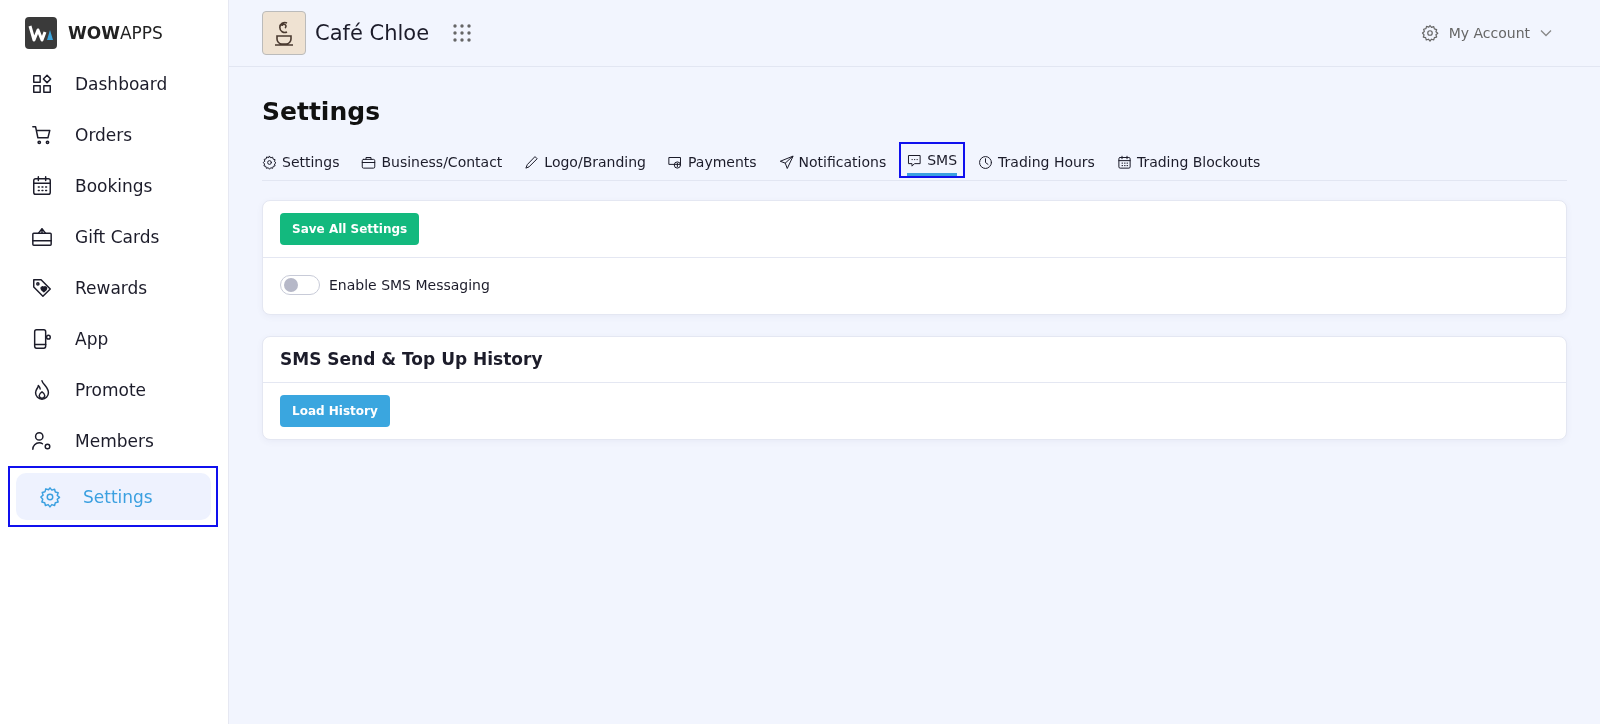 This screenshot has height=724, width=1600. What do you see at coordinates (115, 33) in the screenshot?
I see `brand-name: WOWAPPS` at bounding box center [115, 33].